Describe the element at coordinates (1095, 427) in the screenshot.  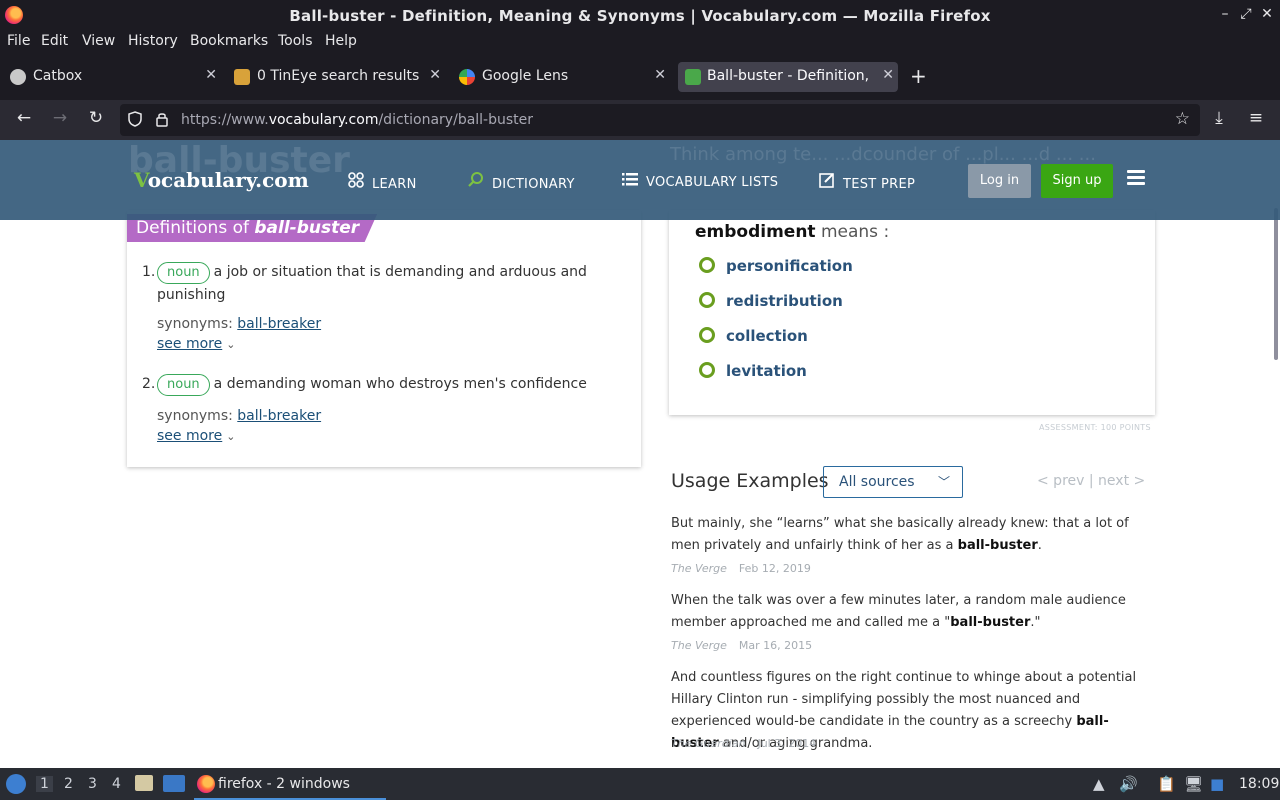
I see `assessment-points: ASSESSMENT: 100 POINTS` at that location.